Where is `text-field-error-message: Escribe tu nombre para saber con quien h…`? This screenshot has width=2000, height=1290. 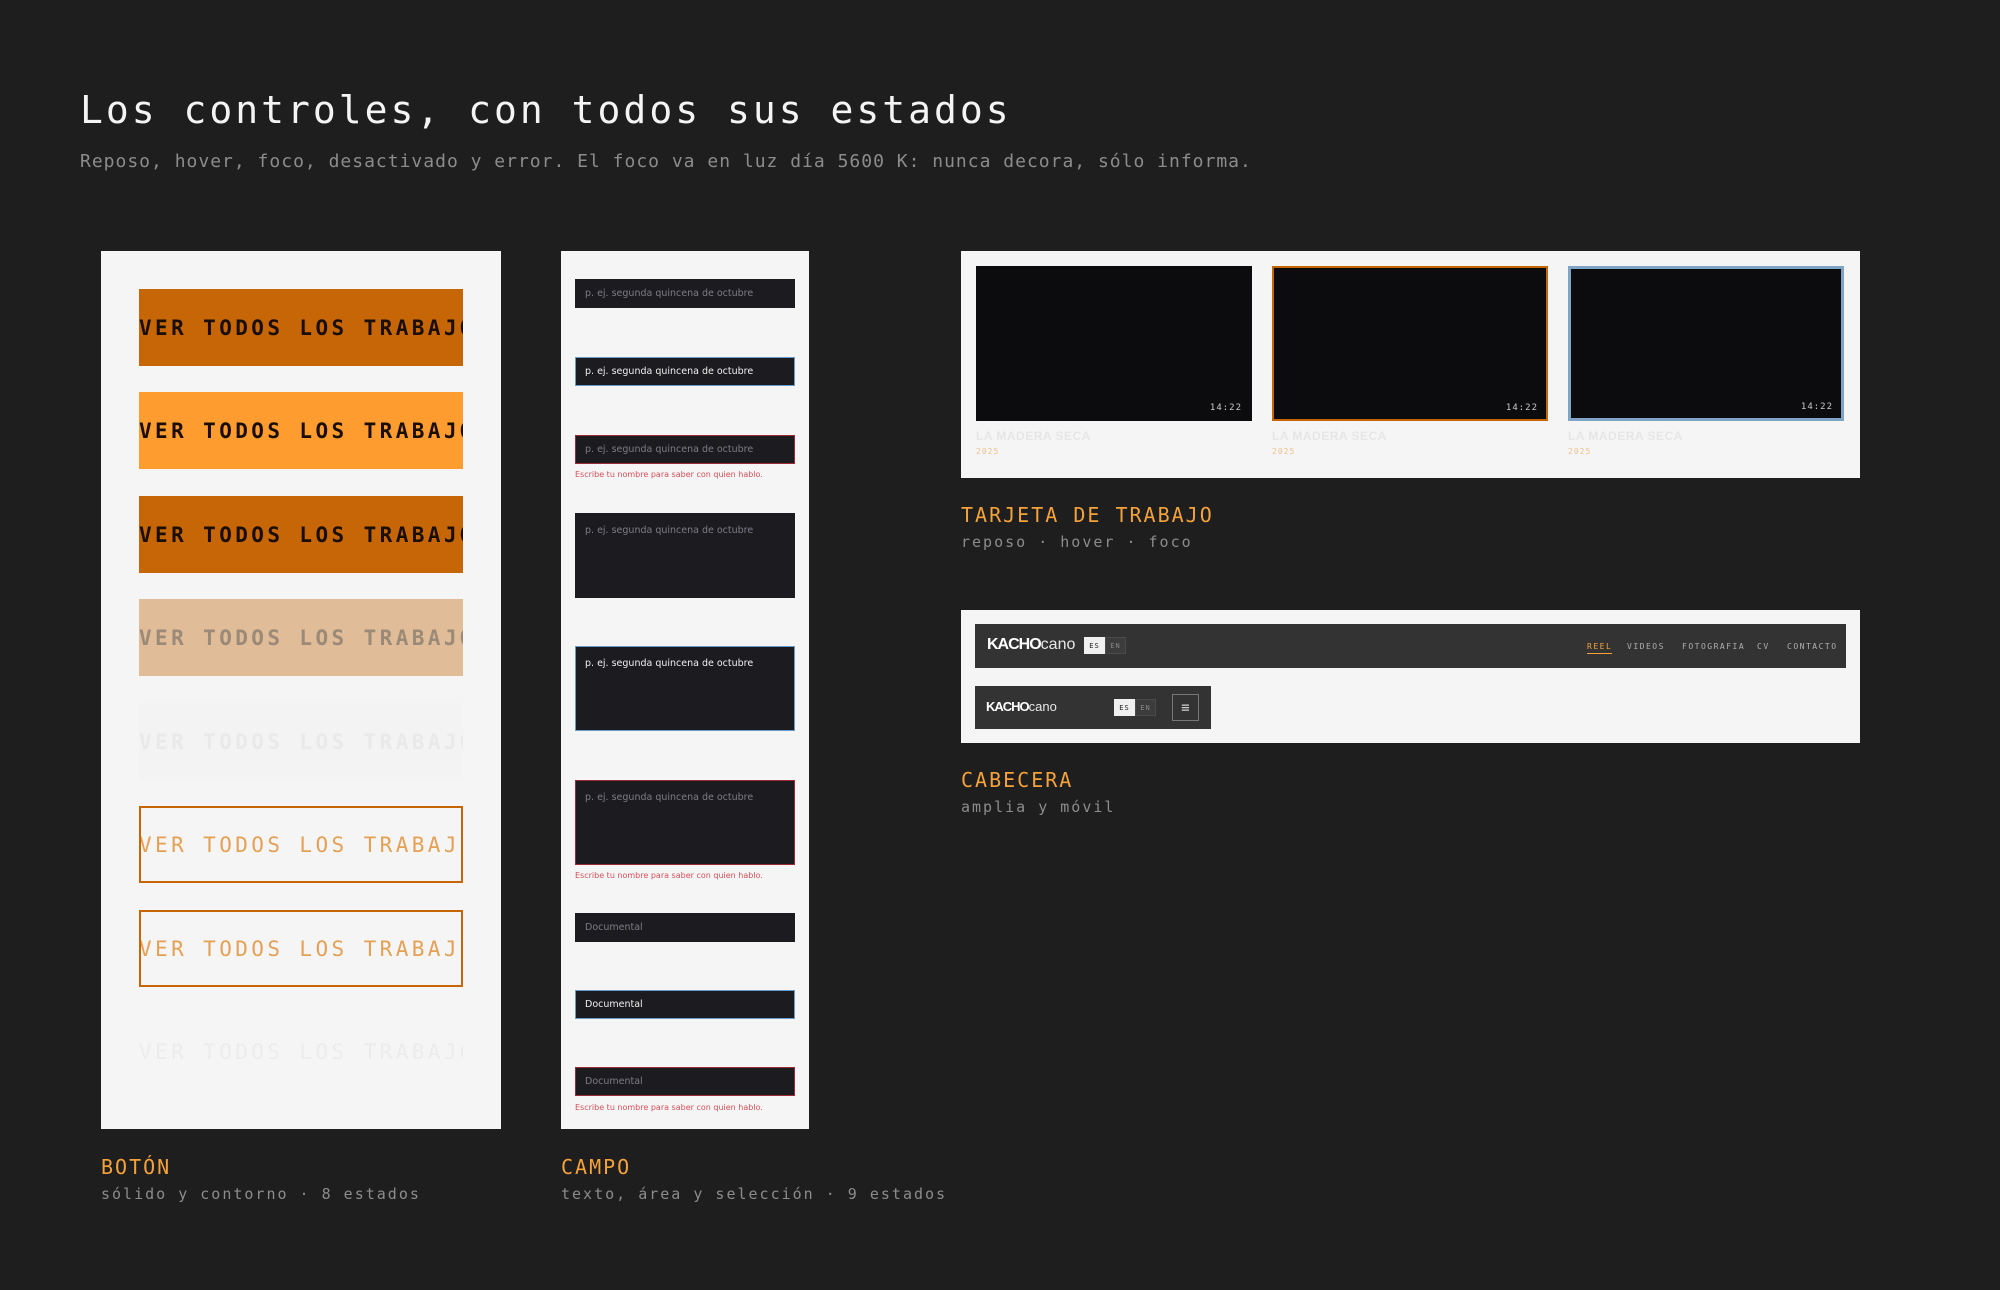
text-field-error-message: Escribe tu nombre para saber con quien h… is located at coordinates (669, 474).